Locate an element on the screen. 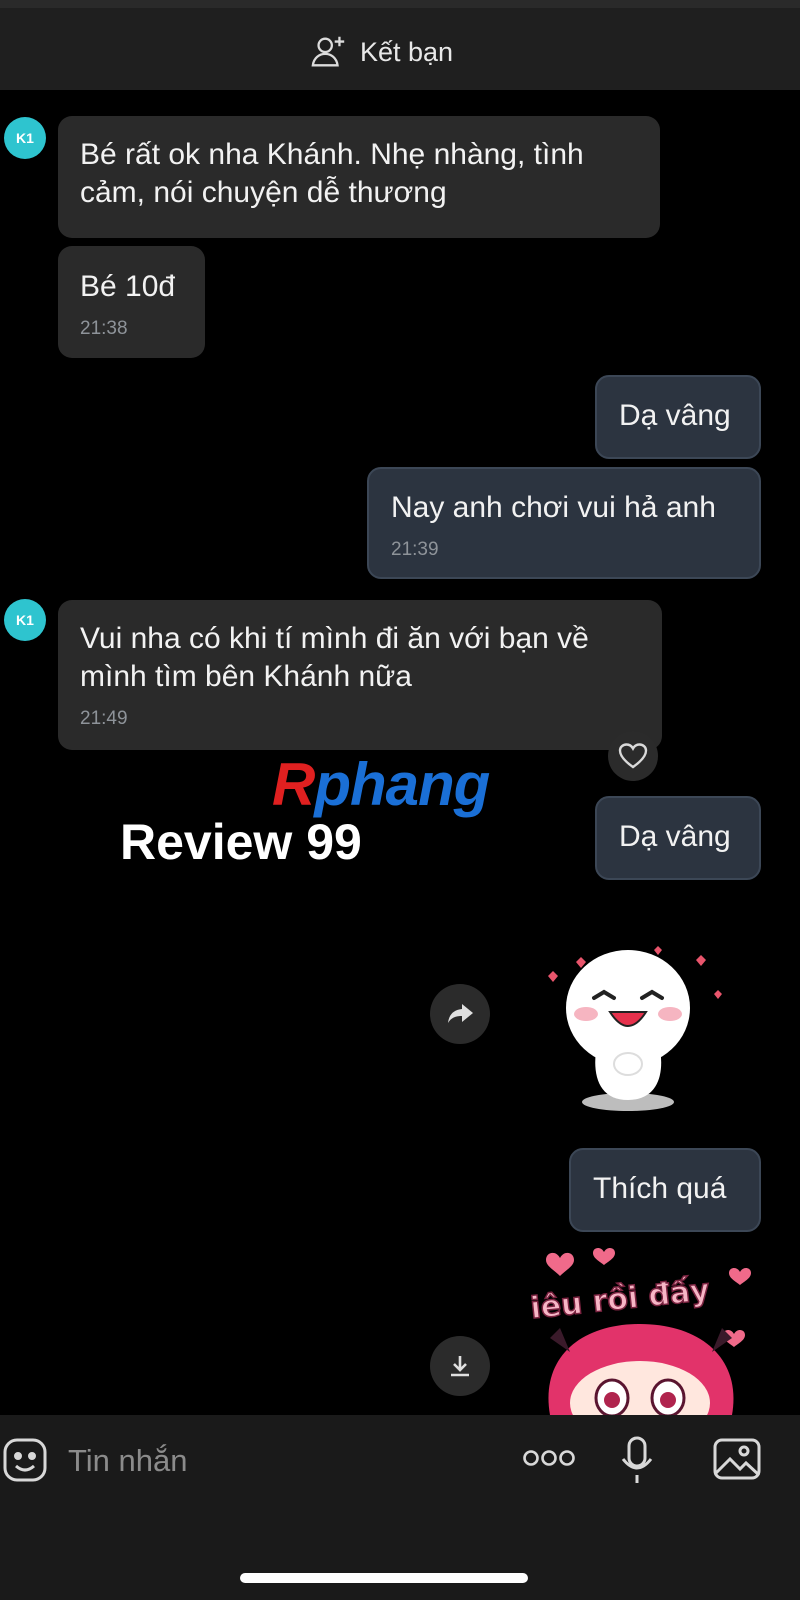  home-indicator is located at coordinates (384, 1578).